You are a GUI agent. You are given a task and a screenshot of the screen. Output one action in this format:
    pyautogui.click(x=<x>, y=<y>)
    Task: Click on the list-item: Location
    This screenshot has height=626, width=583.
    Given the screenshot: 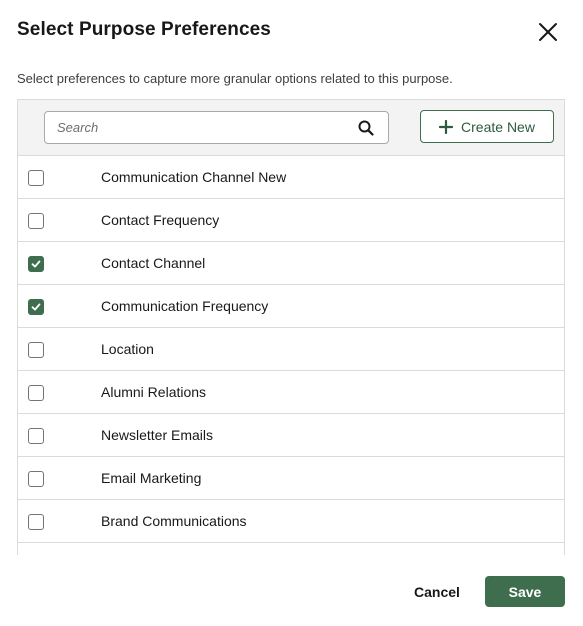 What is the action you would take?
    pyautogui.click(x=291, y=349)
    